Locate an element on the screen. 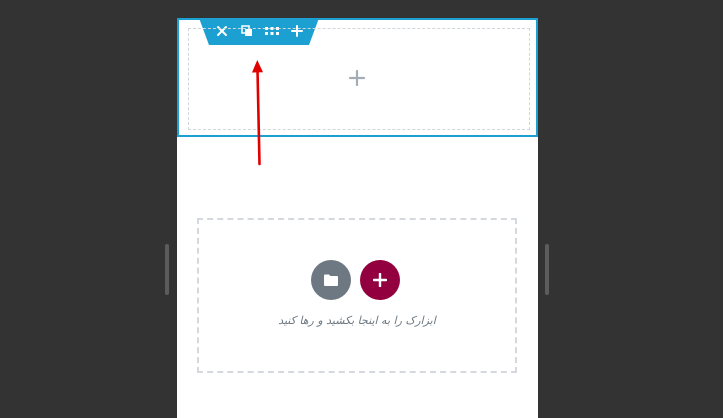  selected-section is located at coordinates (357, 77).